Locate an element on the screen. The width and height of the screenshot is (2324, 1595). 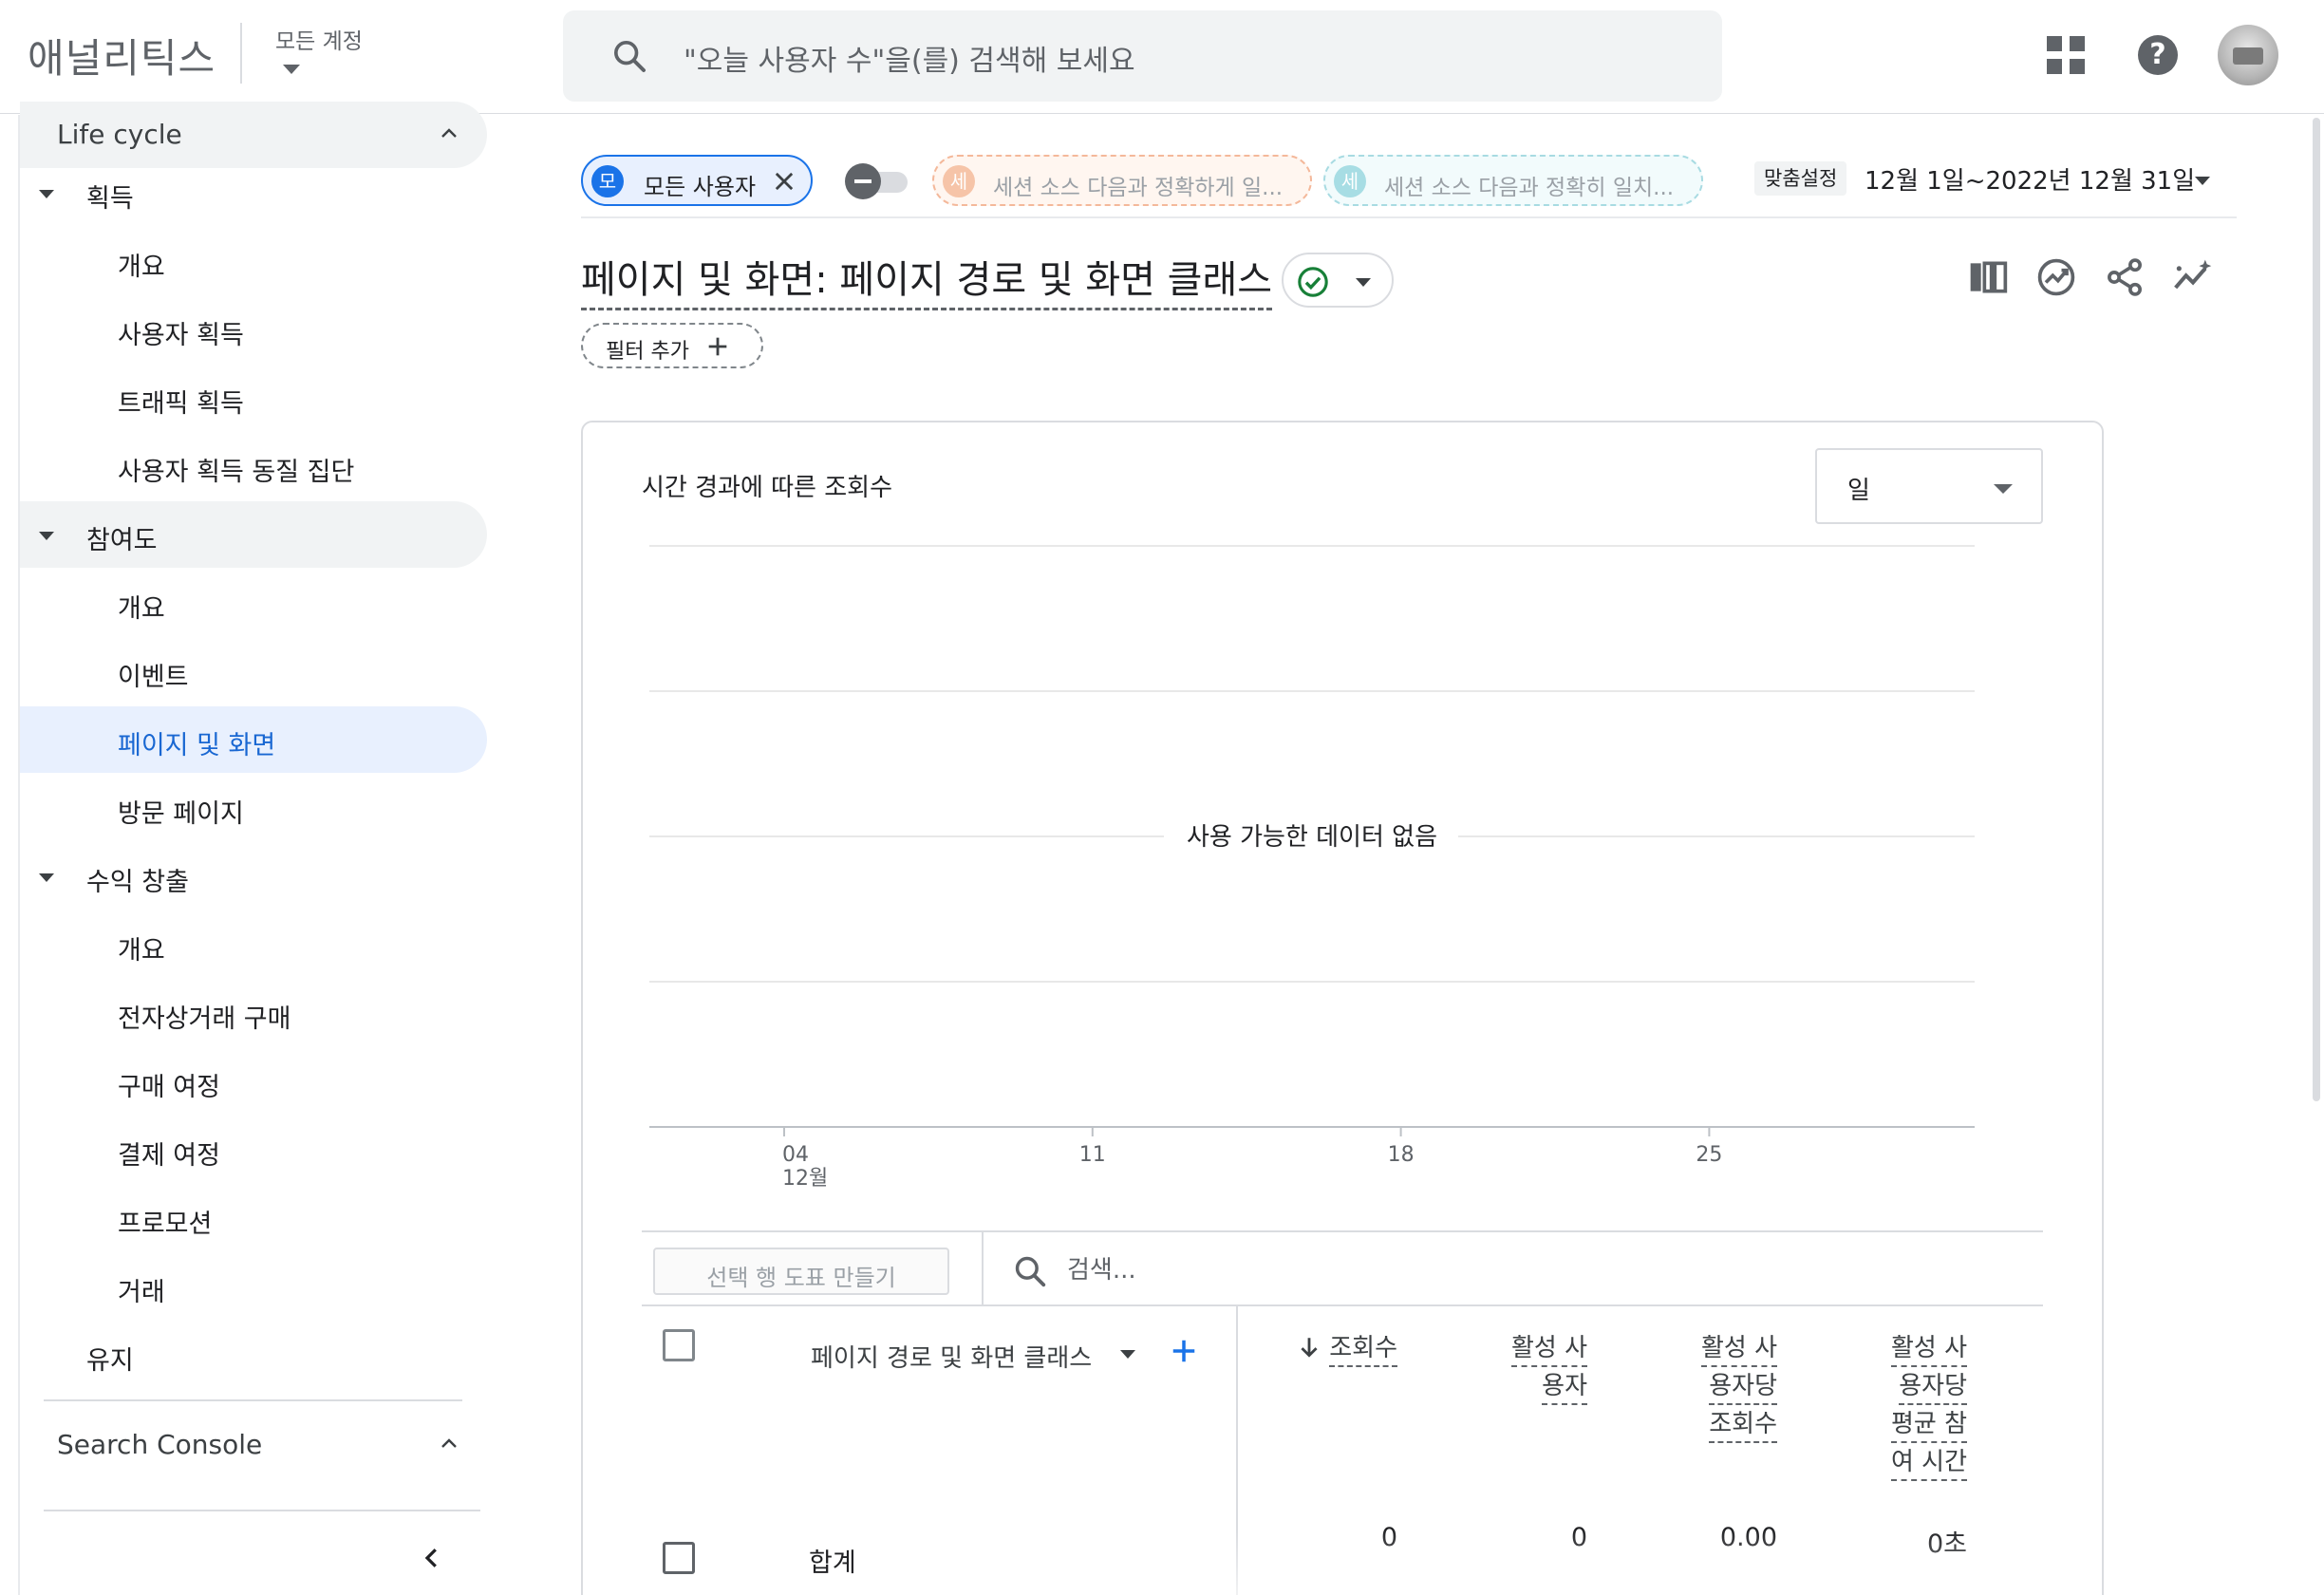
section-search-console: Search Console is located at coordinates (253, 1445).